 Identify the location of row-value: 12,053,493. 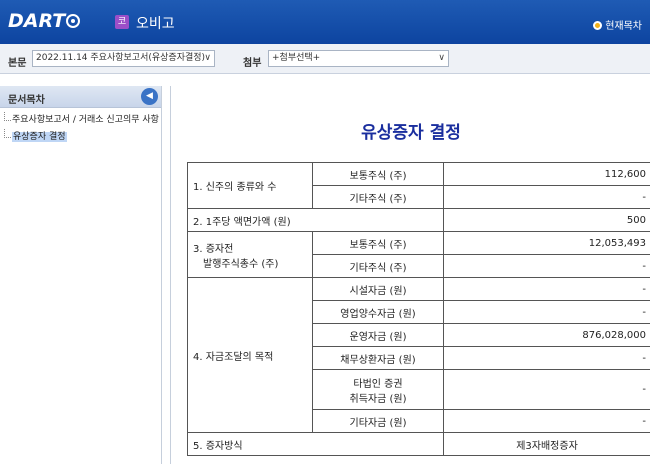
(546, 243).